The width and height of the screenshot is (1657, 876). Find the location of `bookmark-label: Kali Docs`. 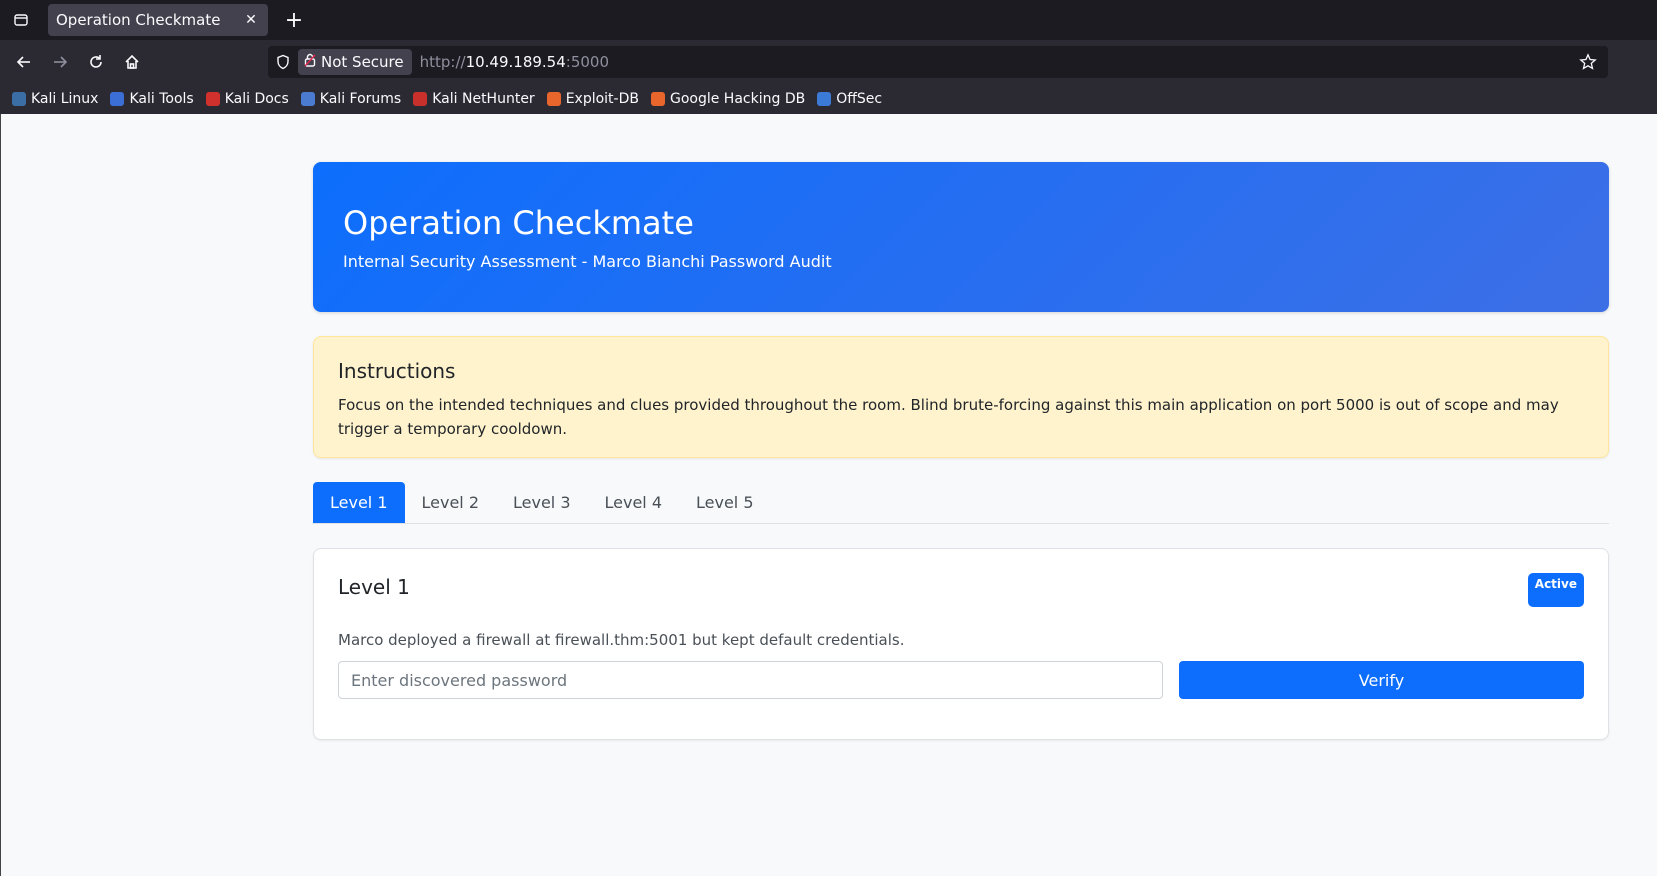

bookmark-label: Kali Docs is located at coordinates (256, 99).